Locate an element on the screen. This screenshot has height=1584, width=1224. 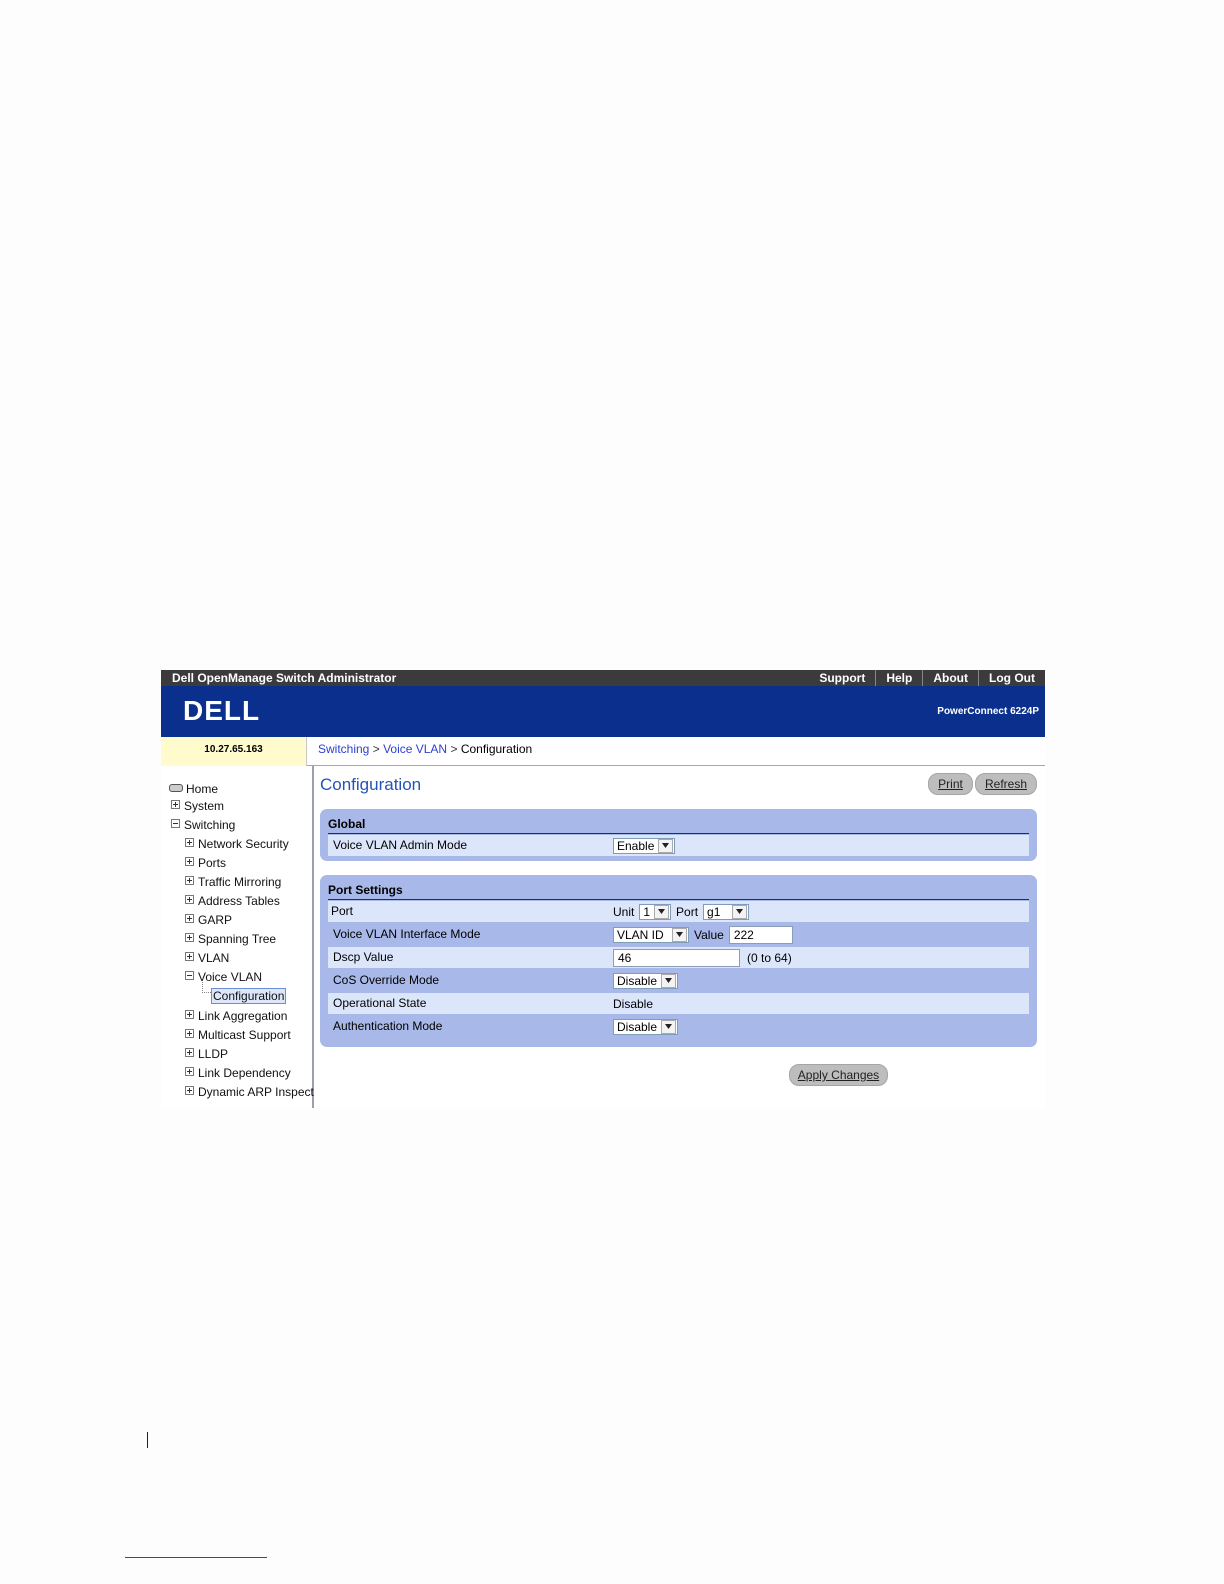
sidebar-item-address-tables: Address Tables is located at coordinates (232, 901).